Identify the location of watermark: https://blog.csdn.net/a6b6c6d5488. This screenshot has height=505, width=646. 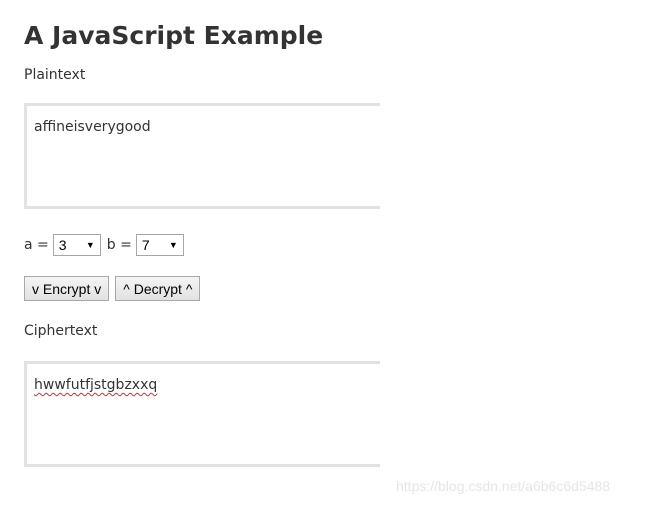
(503, 486).